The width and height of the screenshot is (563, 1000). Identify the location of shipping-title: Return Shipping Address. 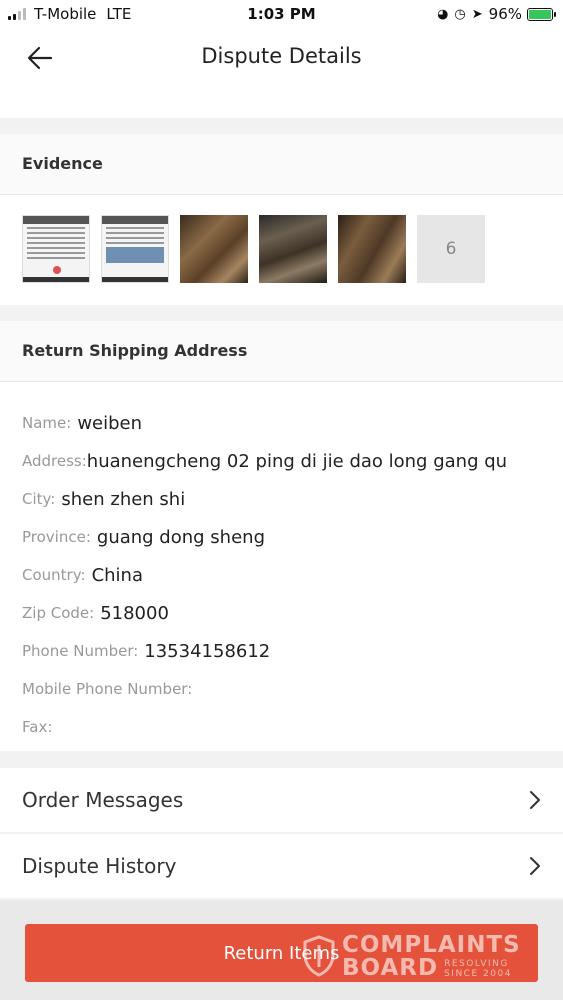
(281, 351).